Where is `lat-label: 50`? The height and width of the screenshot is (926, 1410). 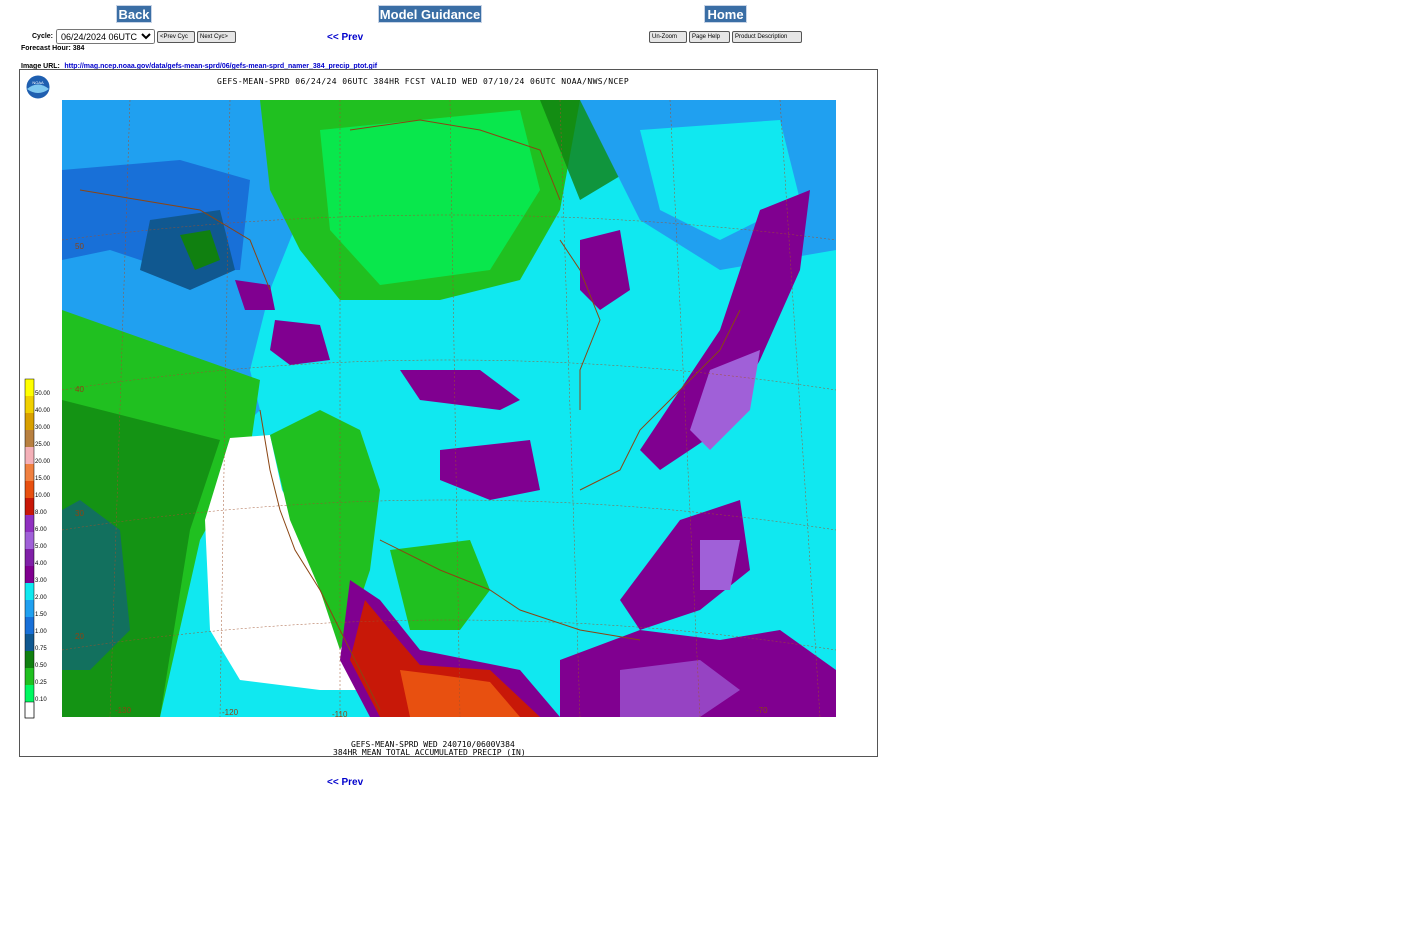
lat-label: 50 is located at coordinates (79, 246).